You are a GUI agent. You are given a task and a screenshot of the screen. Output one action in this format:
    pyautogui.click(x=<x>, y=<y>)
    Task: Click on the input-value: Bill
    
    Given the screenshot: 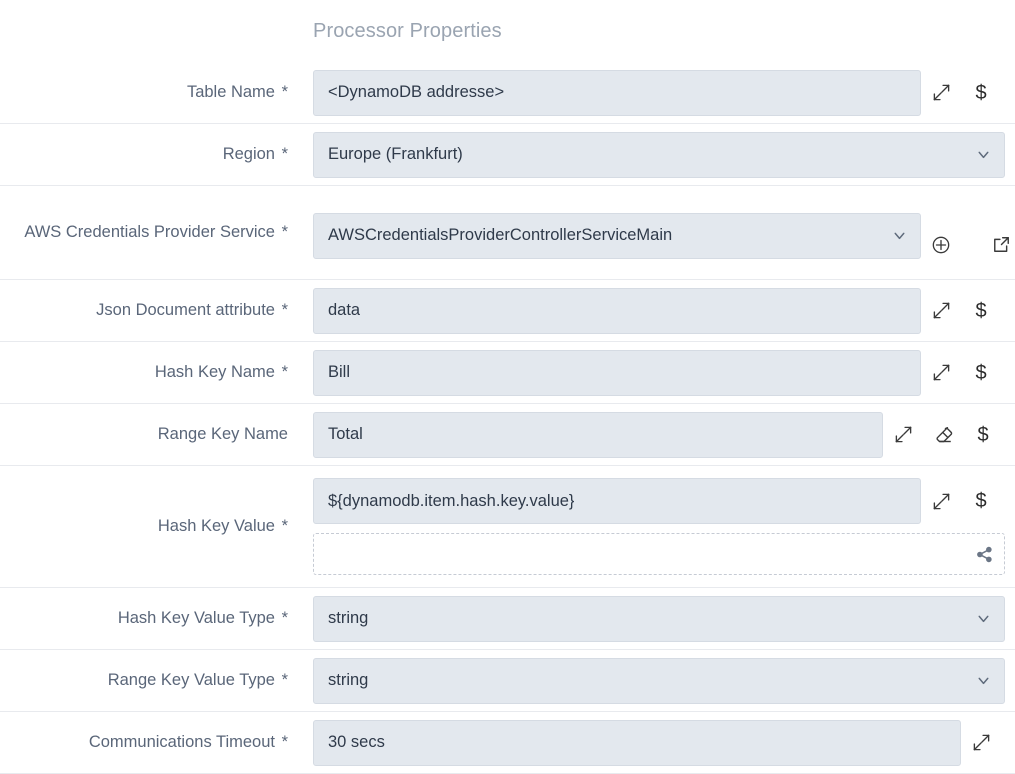 What is the action you would take?
    pyautogui.click(x=339, y=372)
    